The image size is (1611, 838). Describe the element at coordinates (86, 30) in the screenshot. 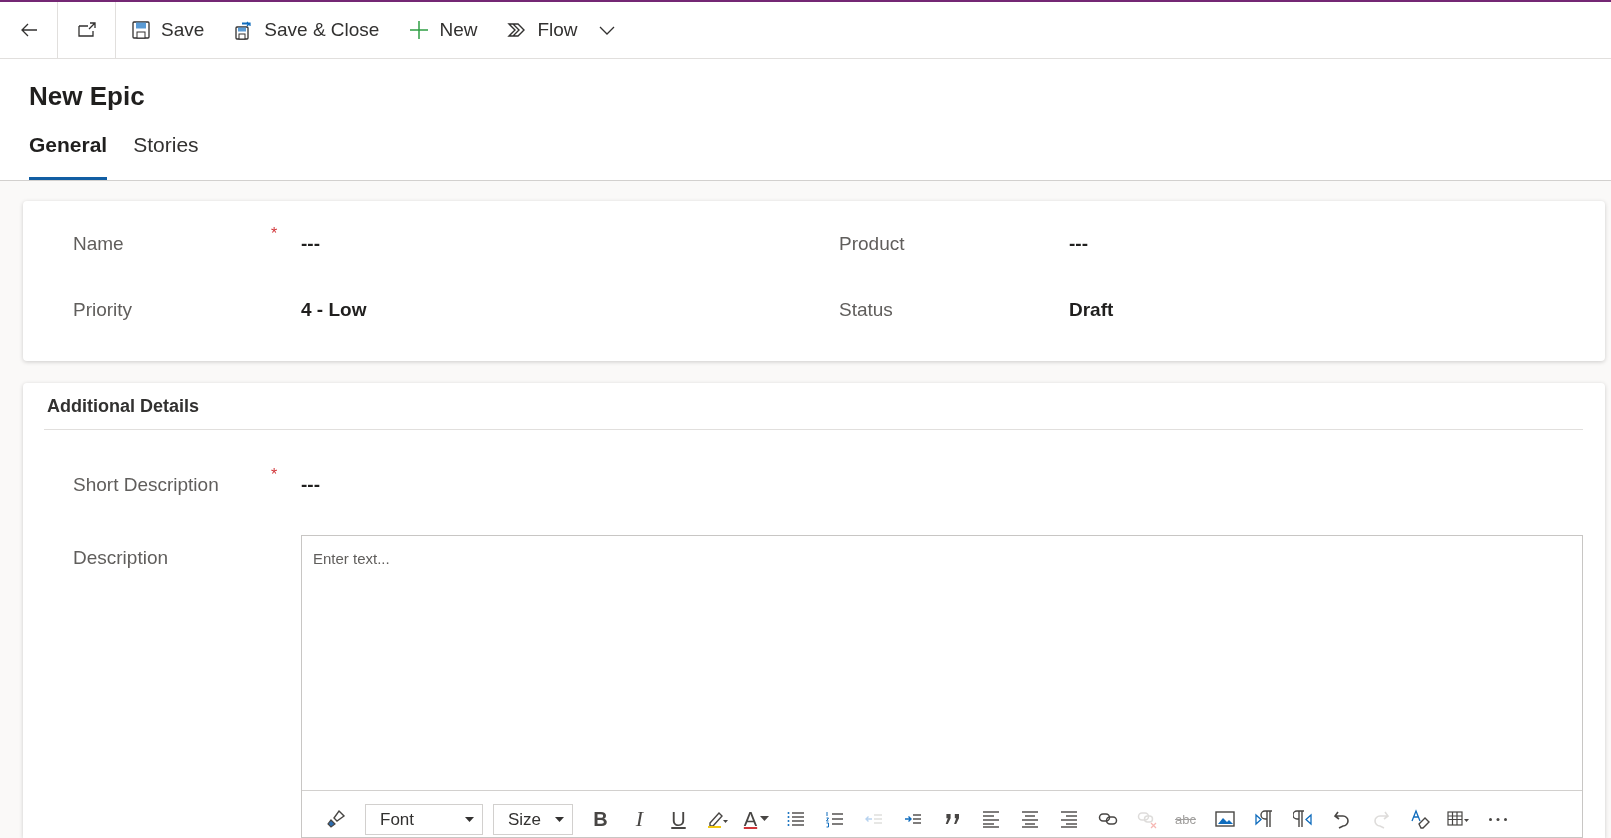

I see `popout-icon` at that location.